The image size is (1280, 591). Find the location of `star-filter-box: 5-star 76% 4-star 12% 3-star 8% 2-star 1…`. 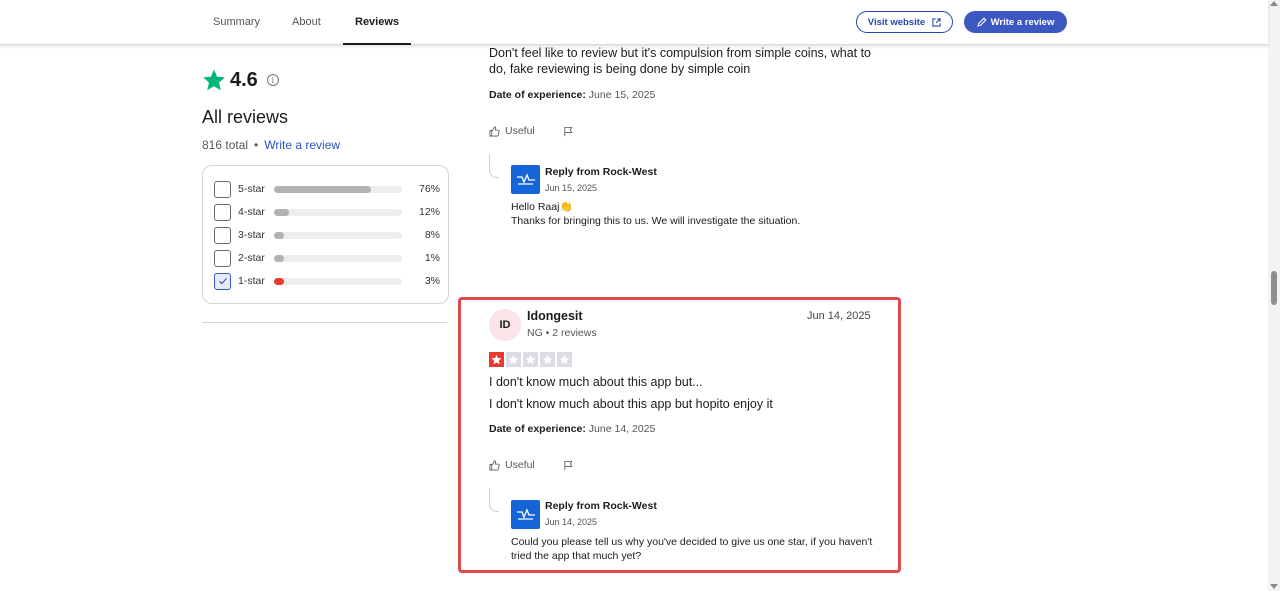

star-filter-box: 5-star 76% 4-star 12% 3-star 8% 2-star 1… is located at coordinates (325, 234).